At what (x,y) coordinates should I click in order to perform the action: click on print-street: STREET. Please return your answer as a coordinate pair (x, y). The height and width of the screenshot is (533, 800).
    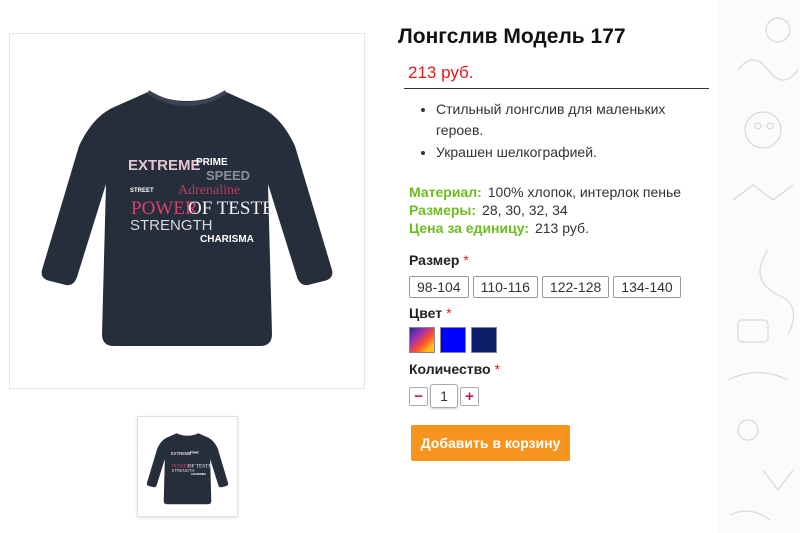
    Looking at the image, I should click on (142, 191).